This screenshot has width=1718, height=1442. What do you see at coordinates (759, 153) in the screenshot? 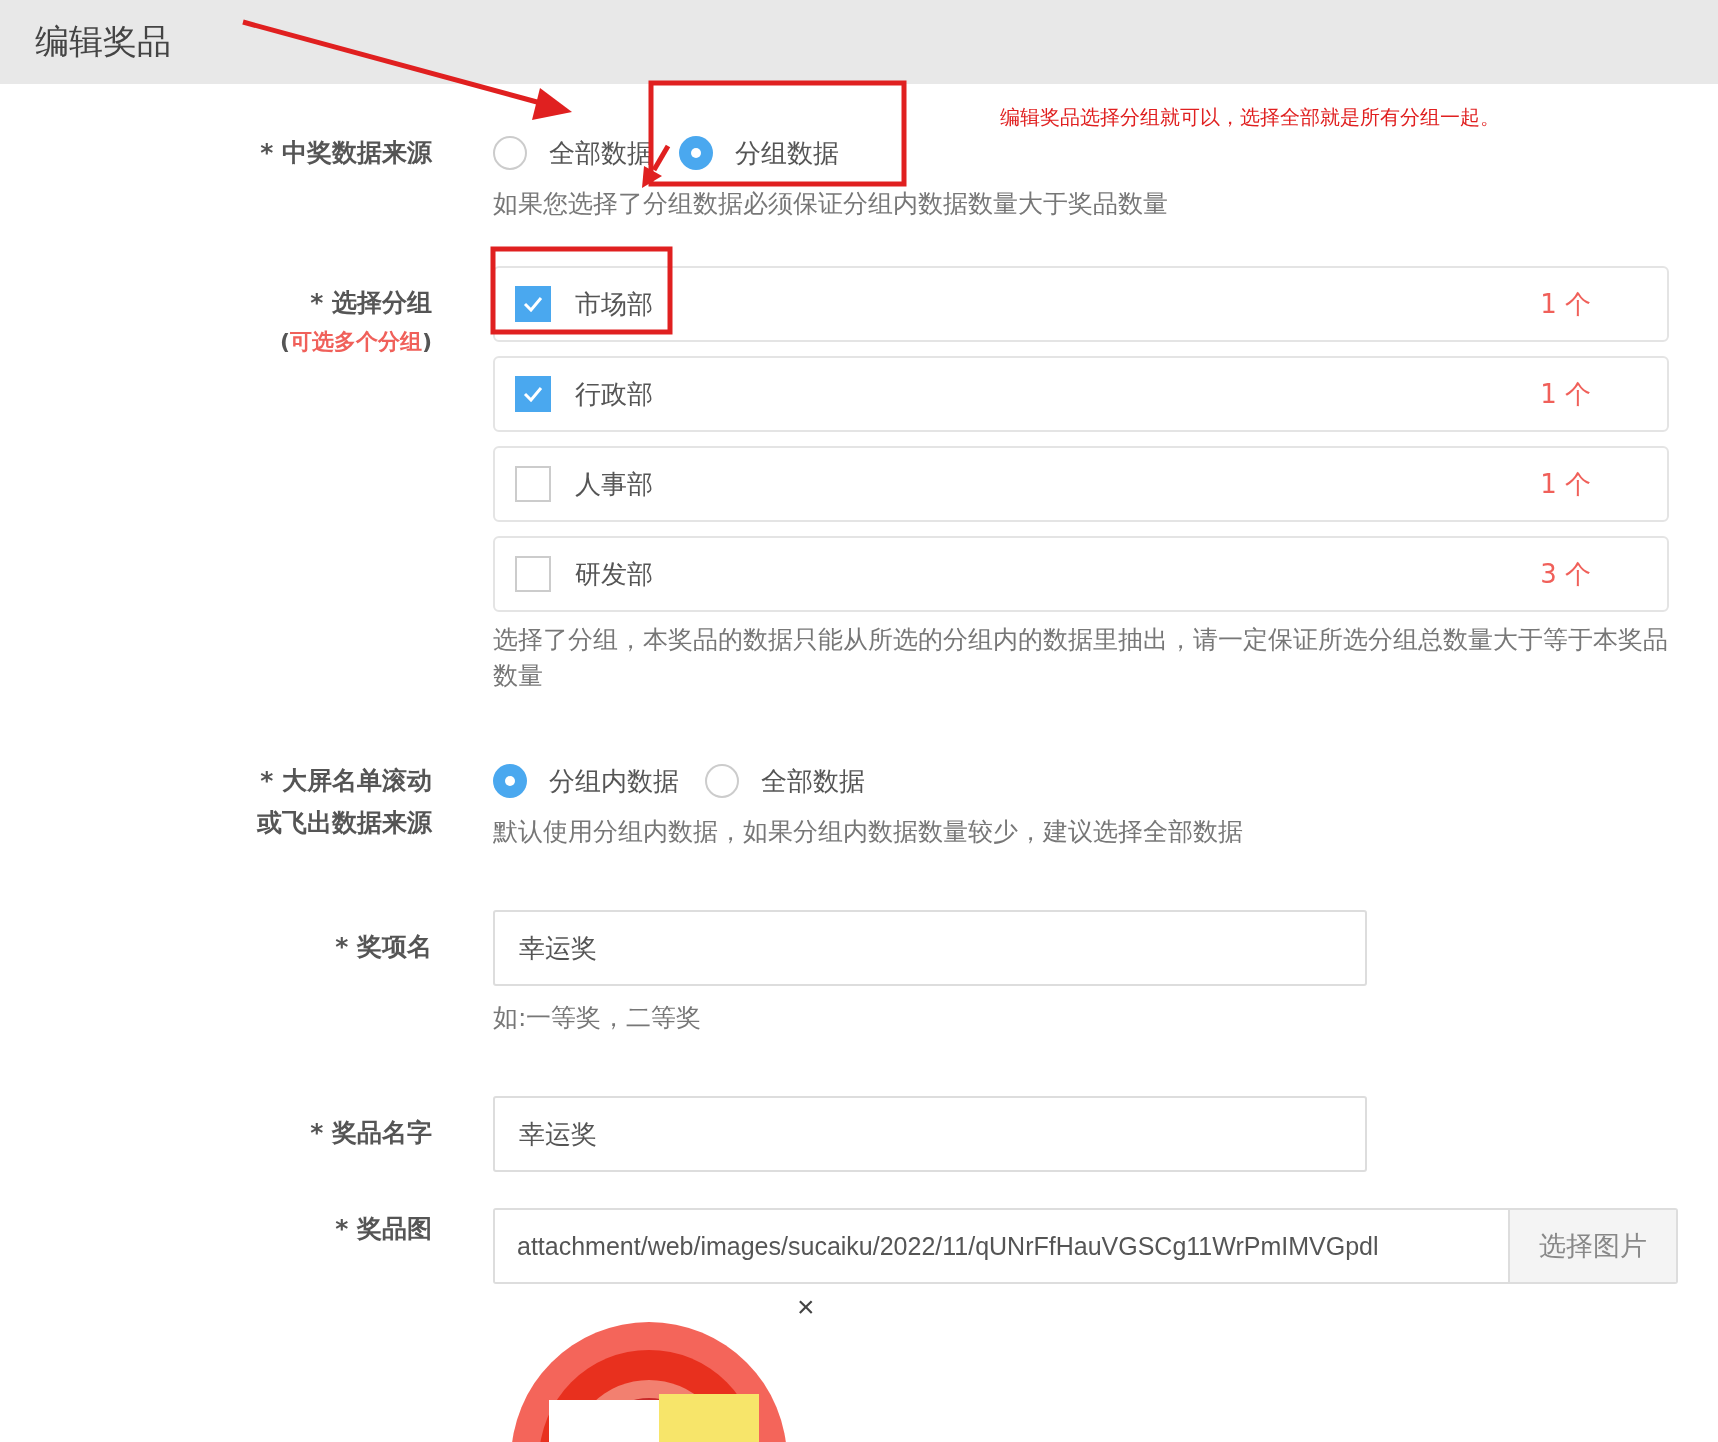
I see `radio-option: 分组数据` at bounding box center [759, 153].